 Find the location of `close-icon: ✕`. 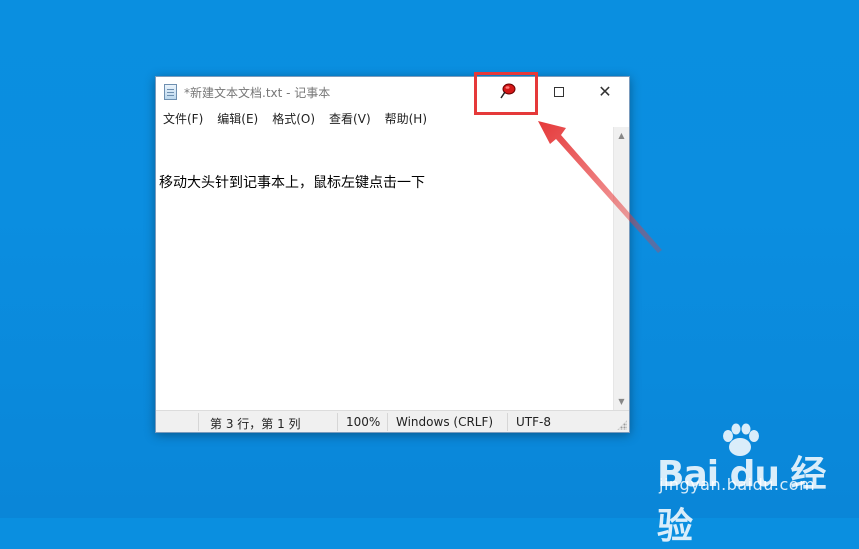

close-icon: ✕ is located at coordinates (605, 91).